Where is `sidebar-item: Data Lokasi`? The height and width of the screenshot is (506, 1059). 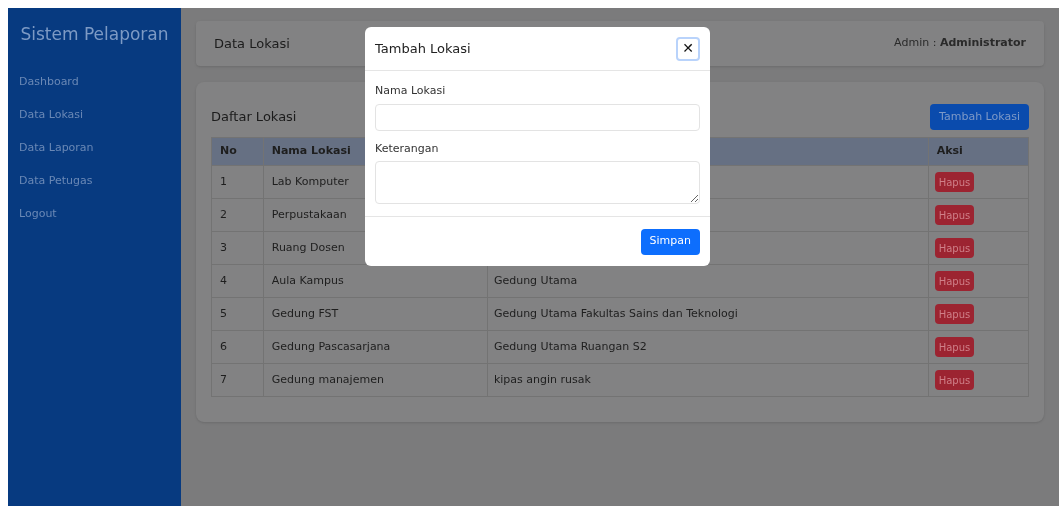 sidebar-item: Data Lokasi is located at coordinates (94, 123).